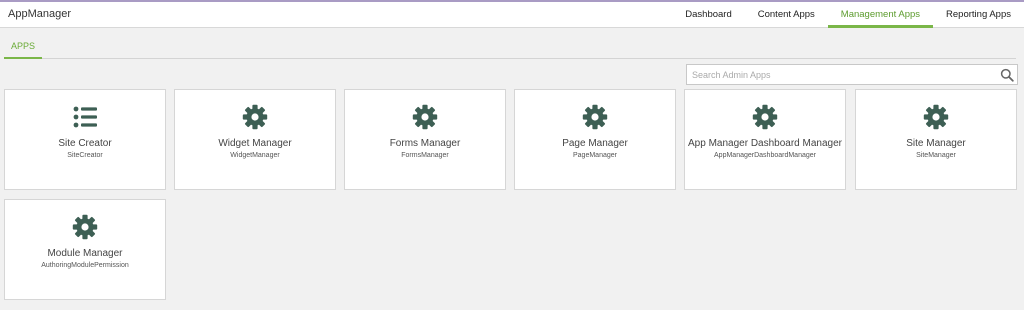  I want to click on app-name: App Manager Dashboard Manager, so click(765, 143).